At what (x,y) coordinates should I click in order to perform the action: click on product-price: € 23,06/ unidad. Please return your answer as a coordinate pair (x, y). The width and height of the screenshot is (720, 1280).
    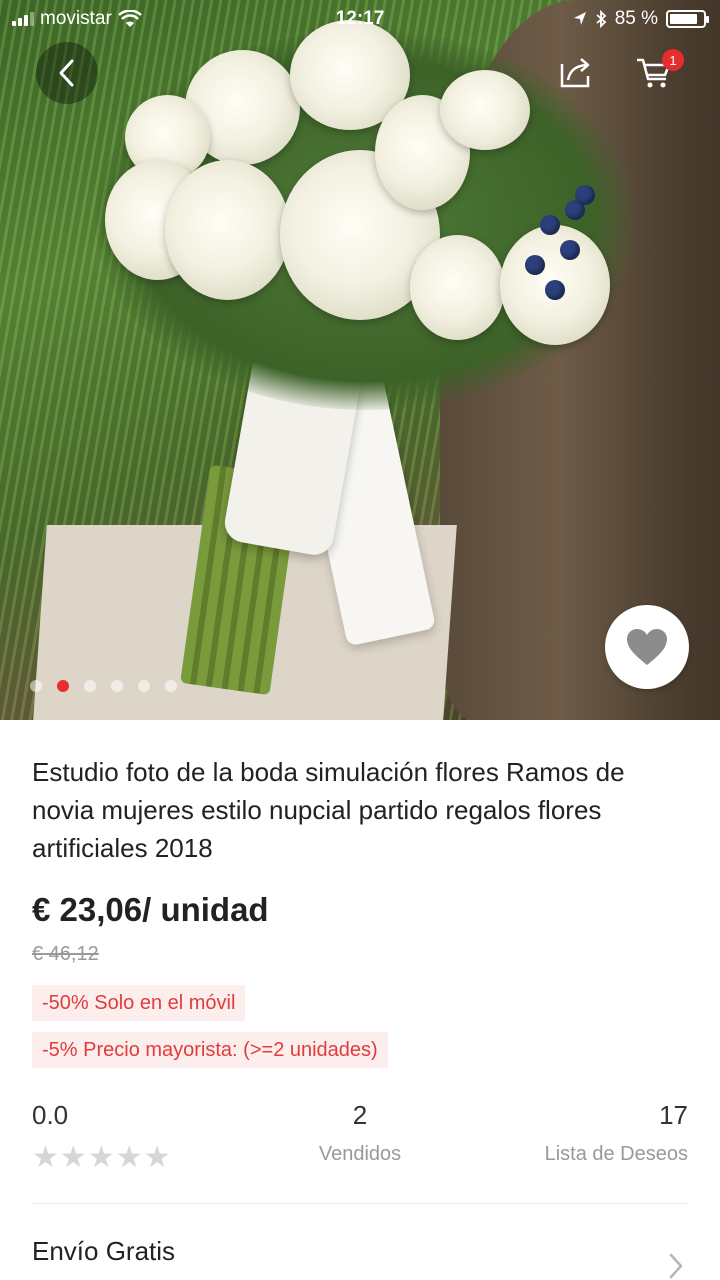
    Looking at the image, I should click on (150, 909).